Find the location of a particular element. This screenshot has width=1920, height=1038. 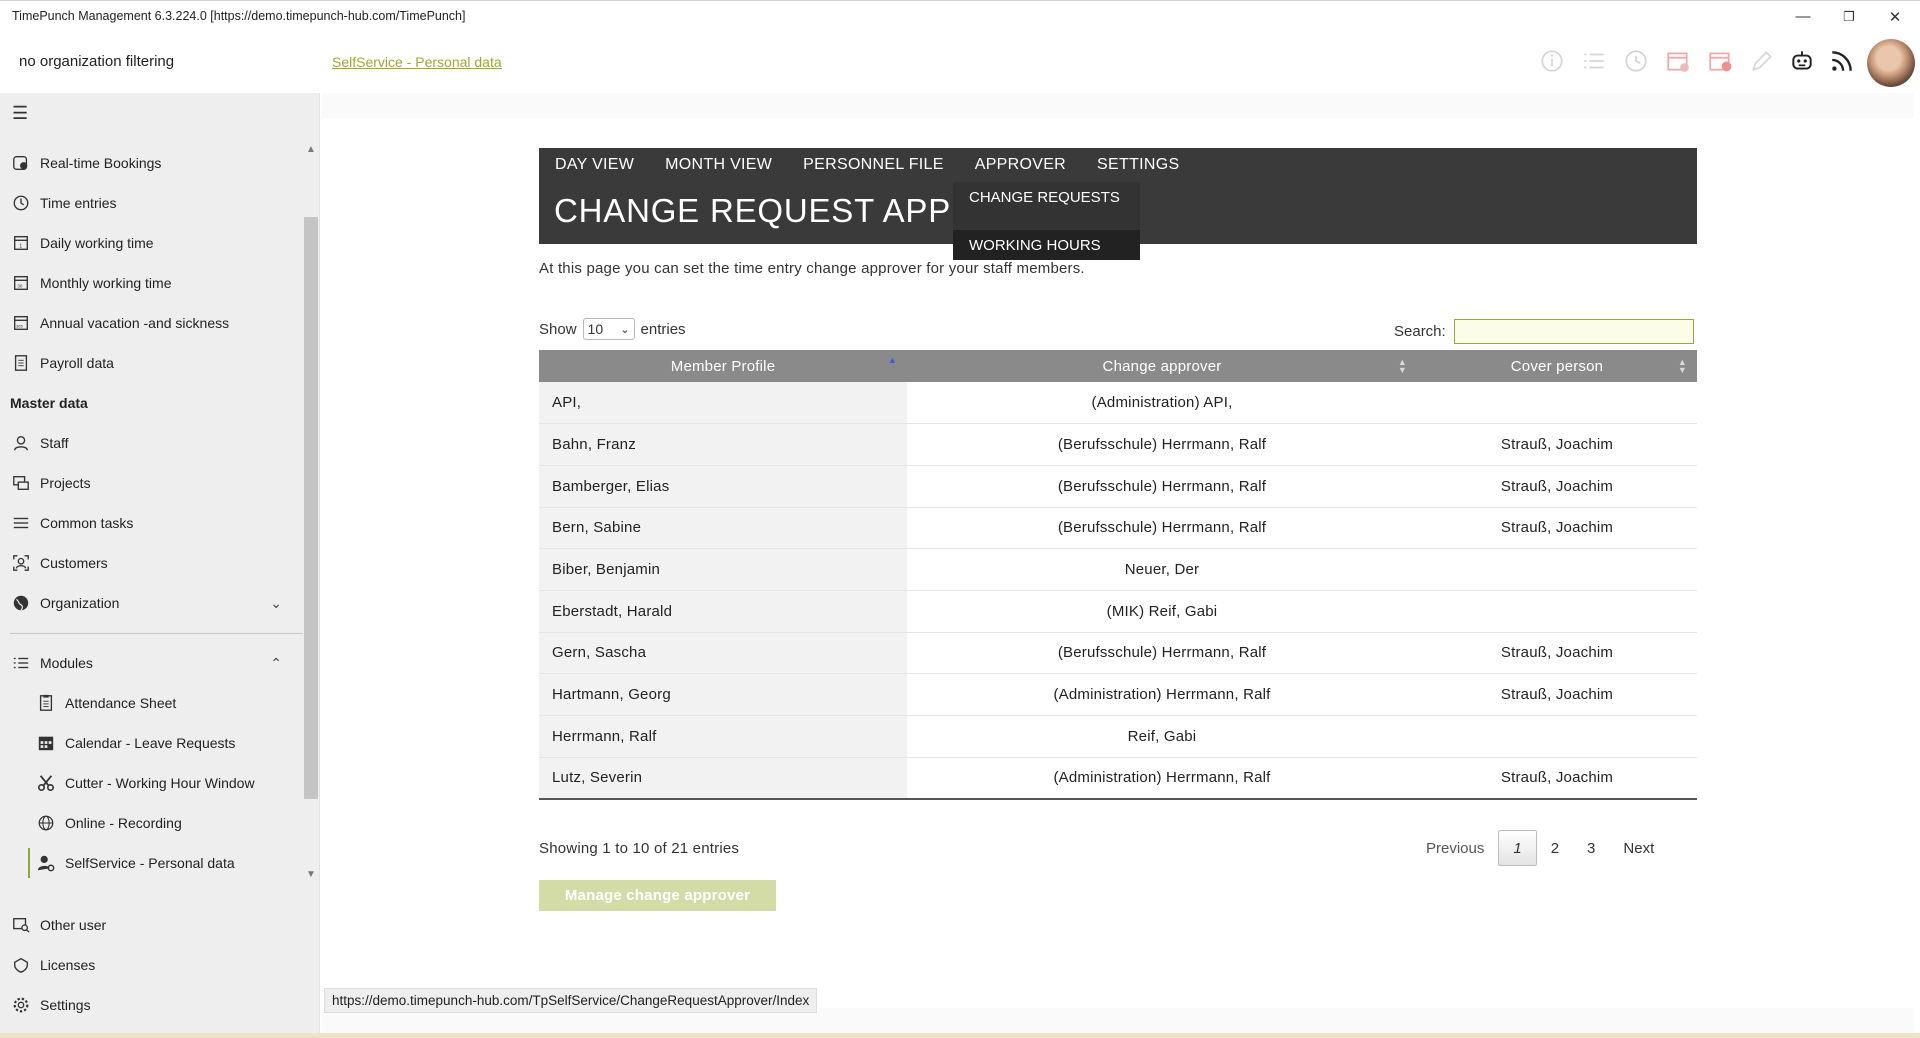

modules-list-icon is located at coordinates (21, 663).